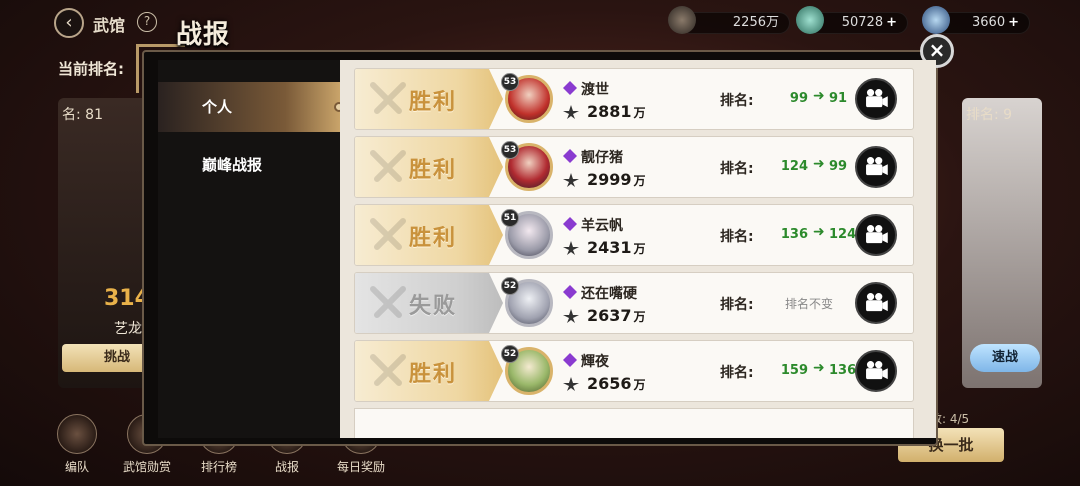 The width and height of the screenshot is (1080, 486). I want to click on jade-value: 50728, so click(862, 22).